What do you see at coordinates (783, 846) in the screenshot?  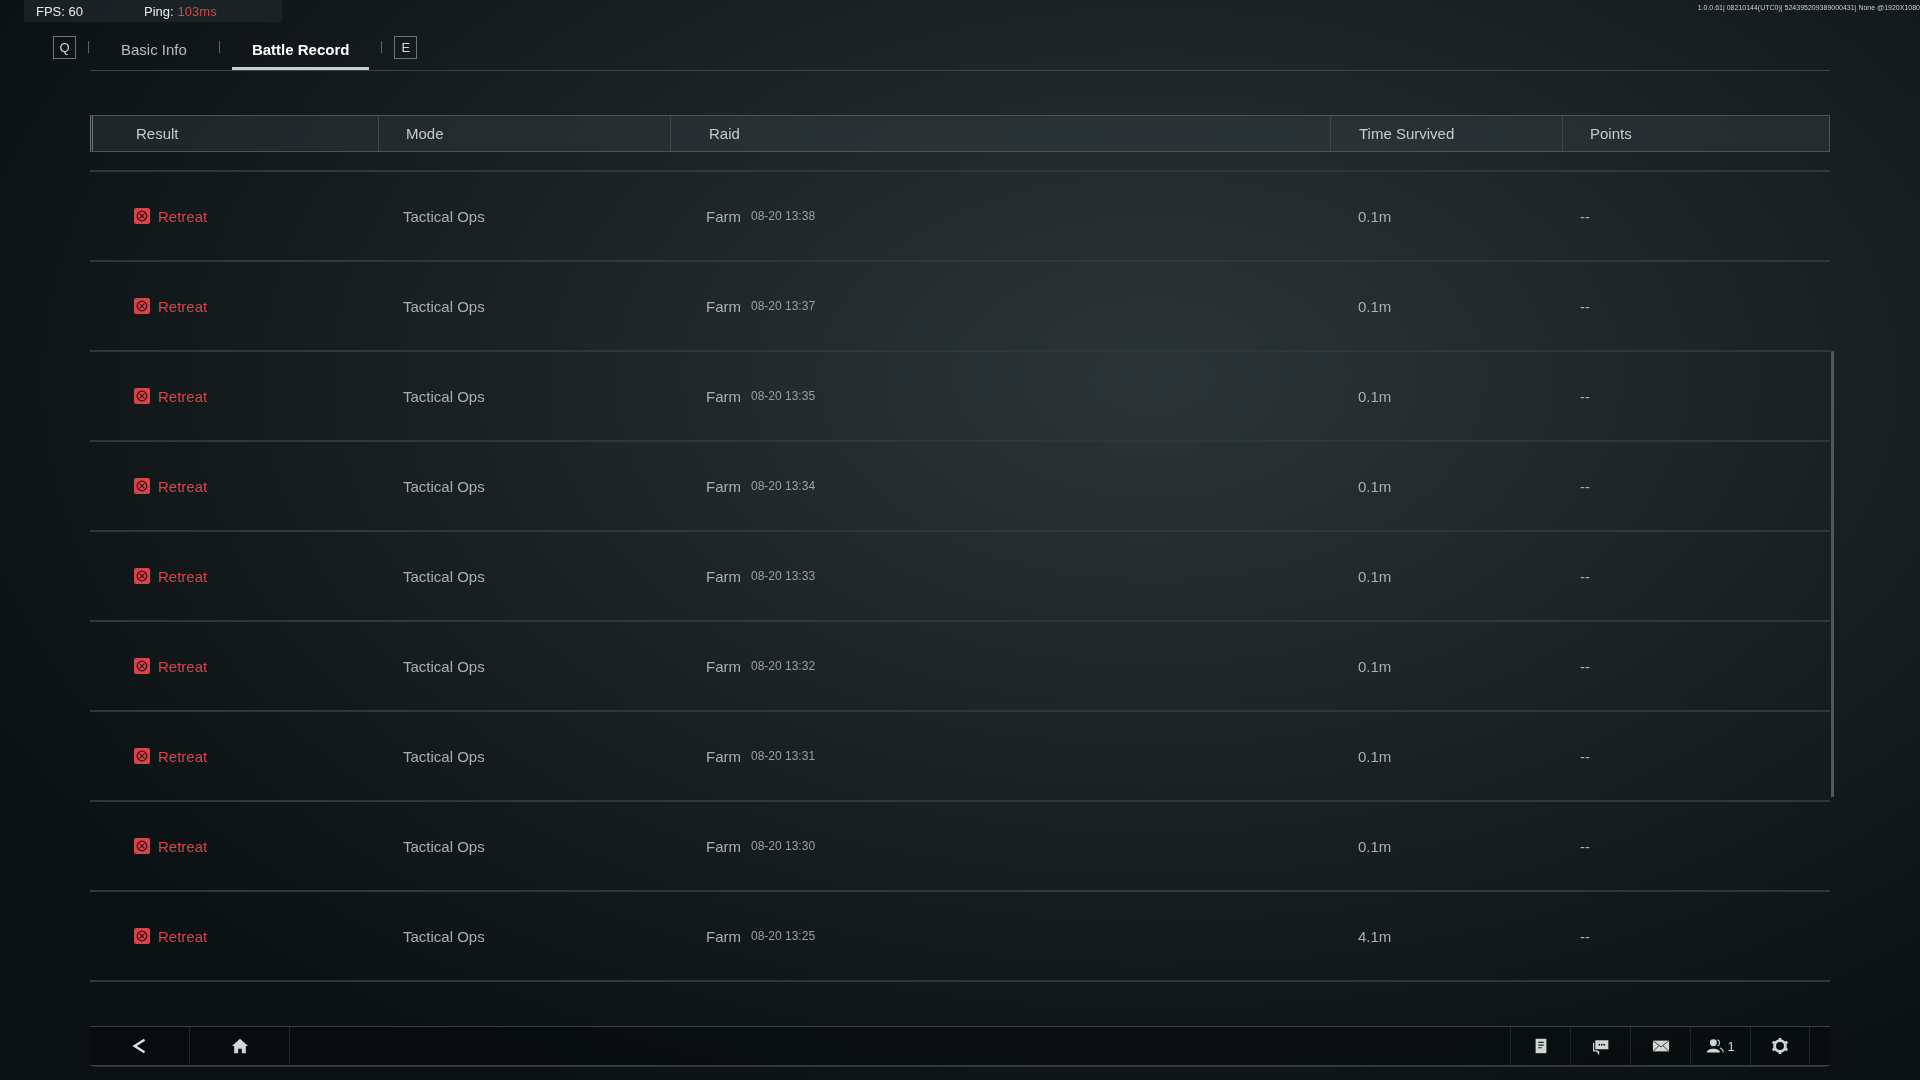 I see `raid-date-text: 08-20 13:30` at bounding box center [783, 846].